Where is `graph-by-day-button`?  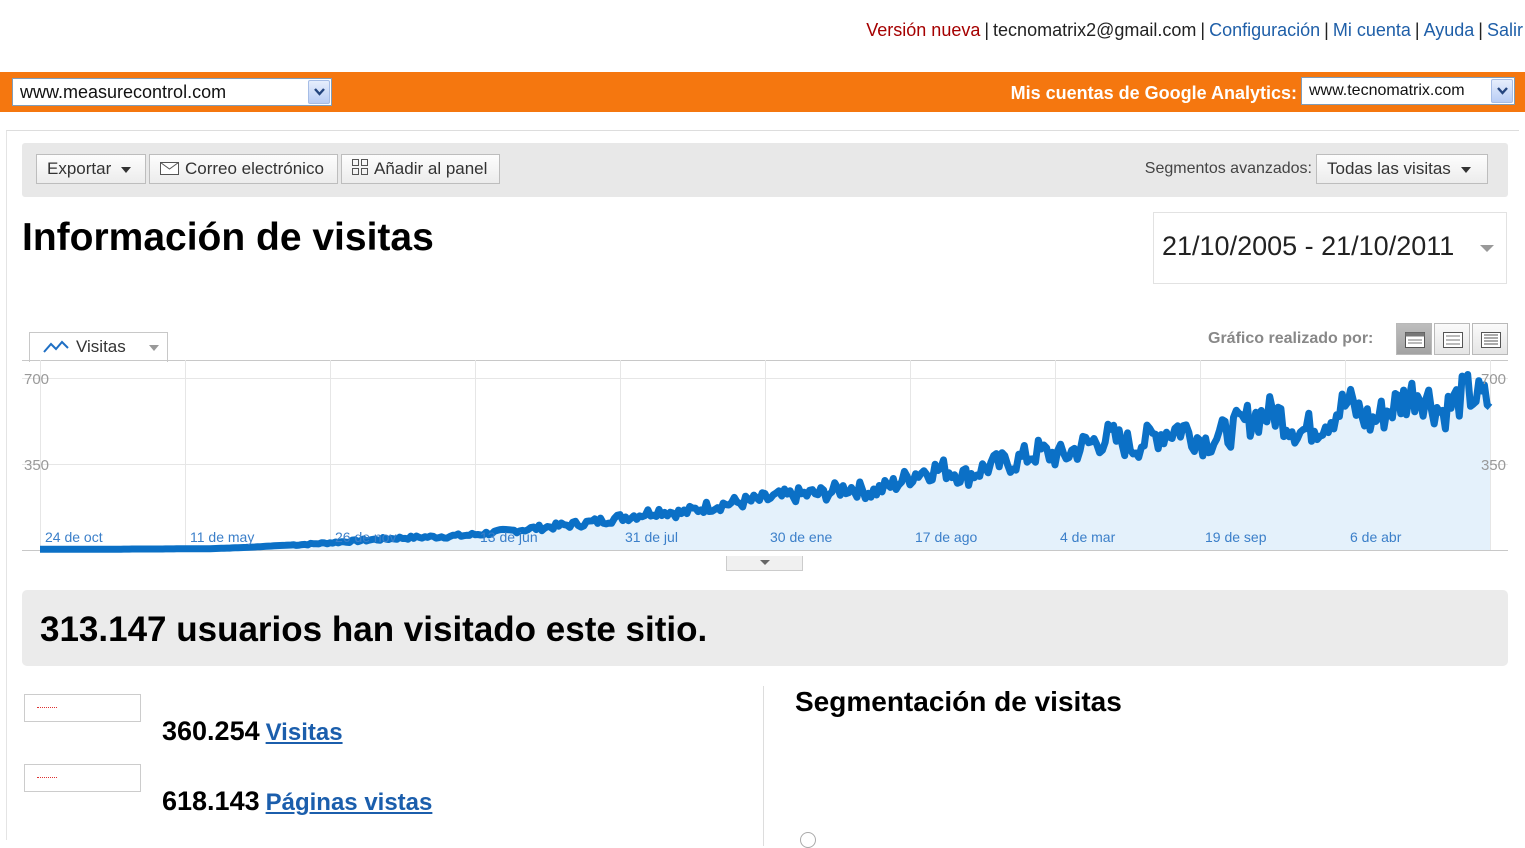 graph-by-day-button is located at coordinates (1414, 339).